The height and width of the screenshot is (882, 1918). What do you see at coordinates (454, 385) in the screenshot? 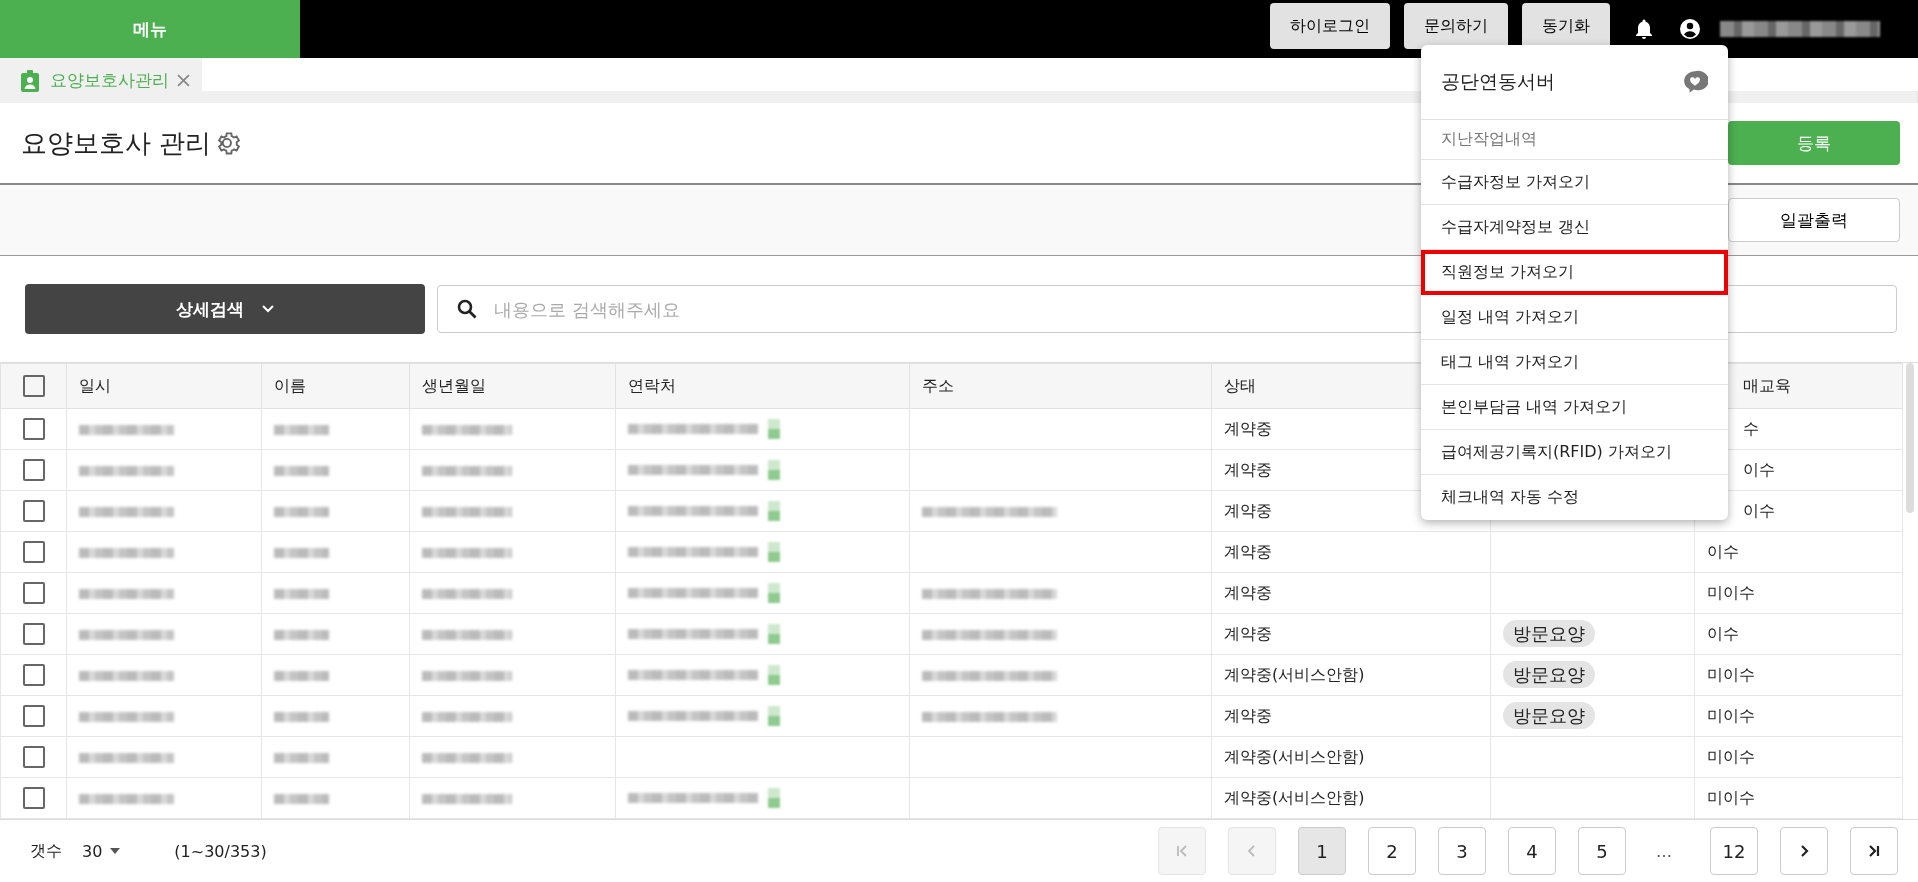
I see `column-header: 생년월일` at bounding box center [454, 385].